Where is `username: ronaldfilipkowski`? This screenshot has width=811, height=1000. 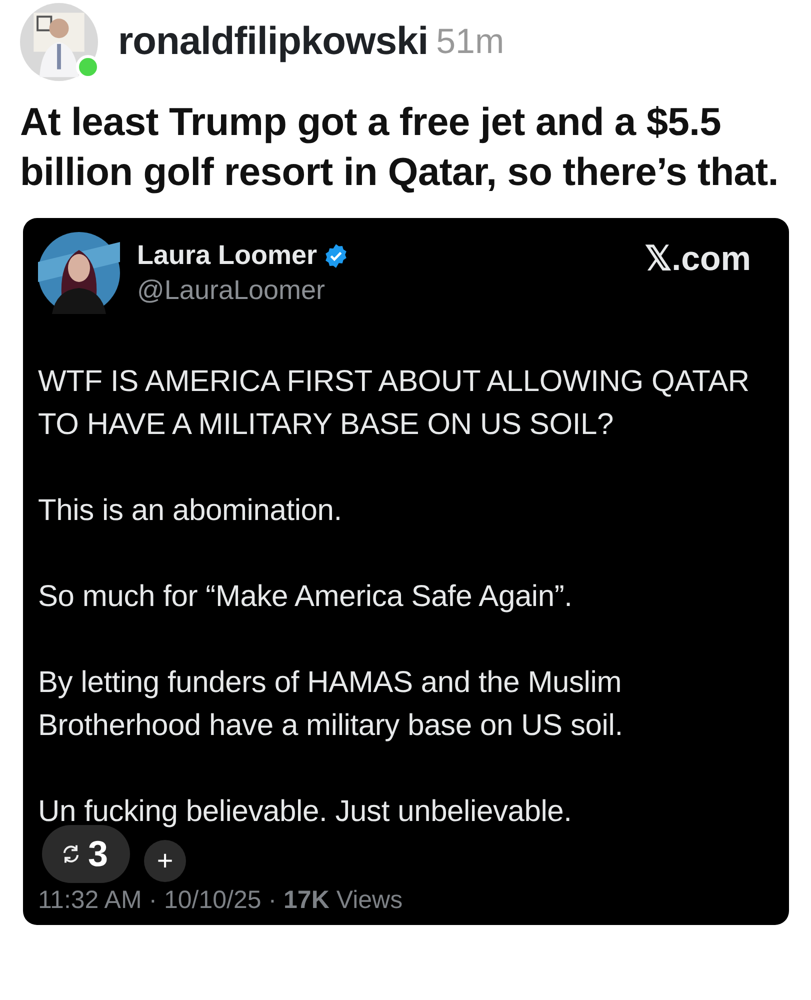 username: ronaldfilipkowski is located at coordinates (273, 42).